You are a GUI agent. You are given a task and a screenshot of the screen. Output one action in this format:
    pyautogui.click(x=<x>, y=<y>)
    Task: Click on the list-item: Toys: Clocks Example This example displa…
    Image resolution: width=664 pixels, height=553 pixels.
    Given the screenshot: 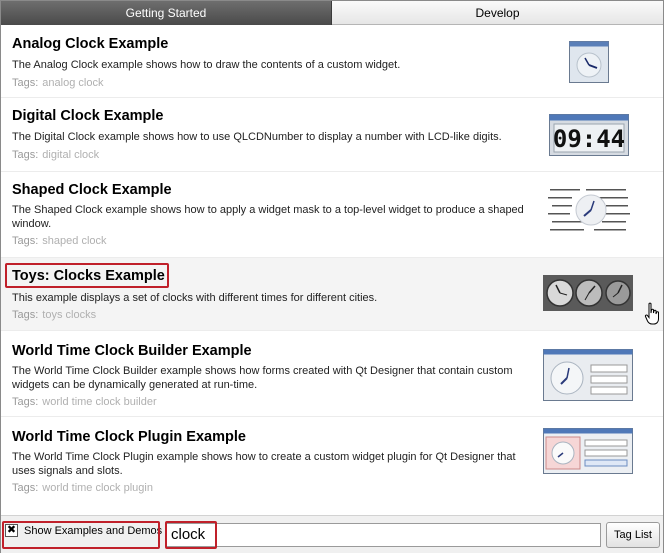 What is the action you would take?
    pyautogui.click(x=332, y=294)
    